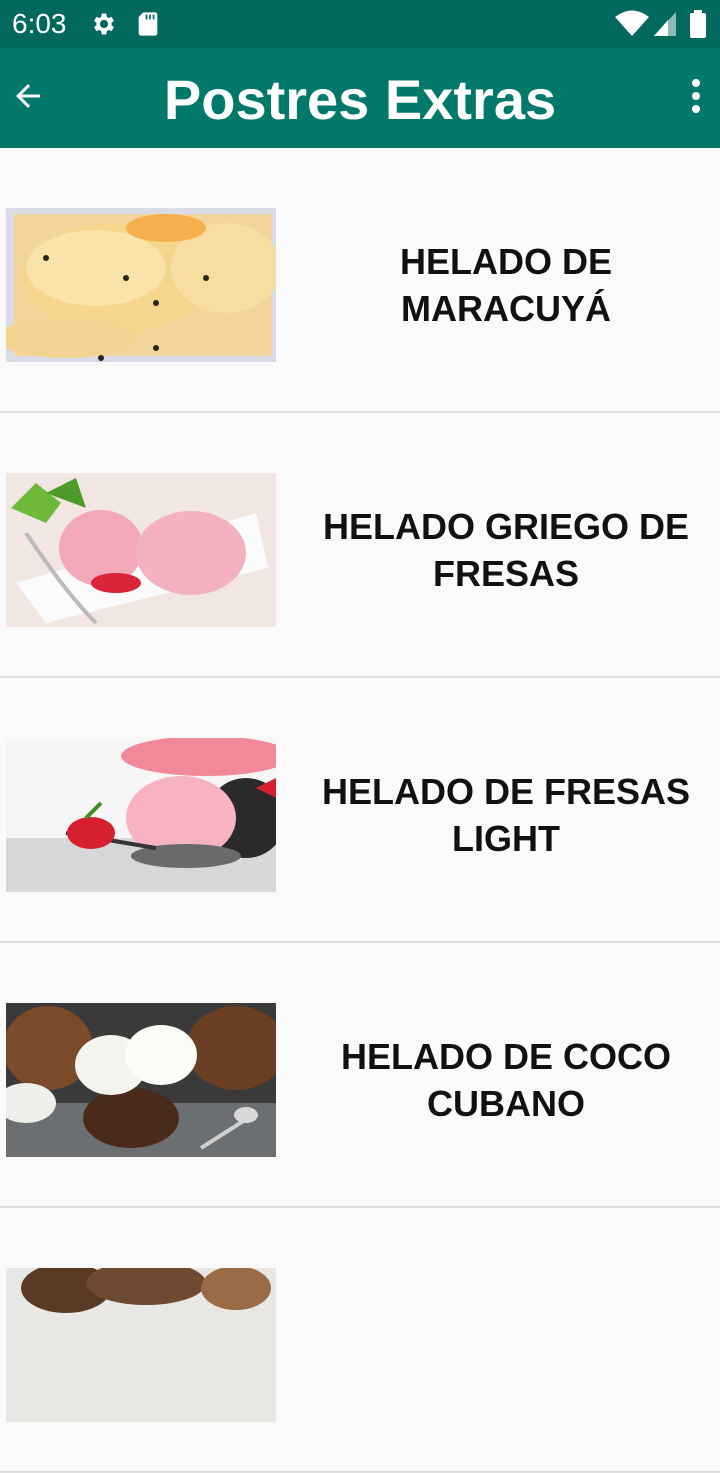 The image size is (720, 1473). I want to click on signal-icon, so click(665, 24).